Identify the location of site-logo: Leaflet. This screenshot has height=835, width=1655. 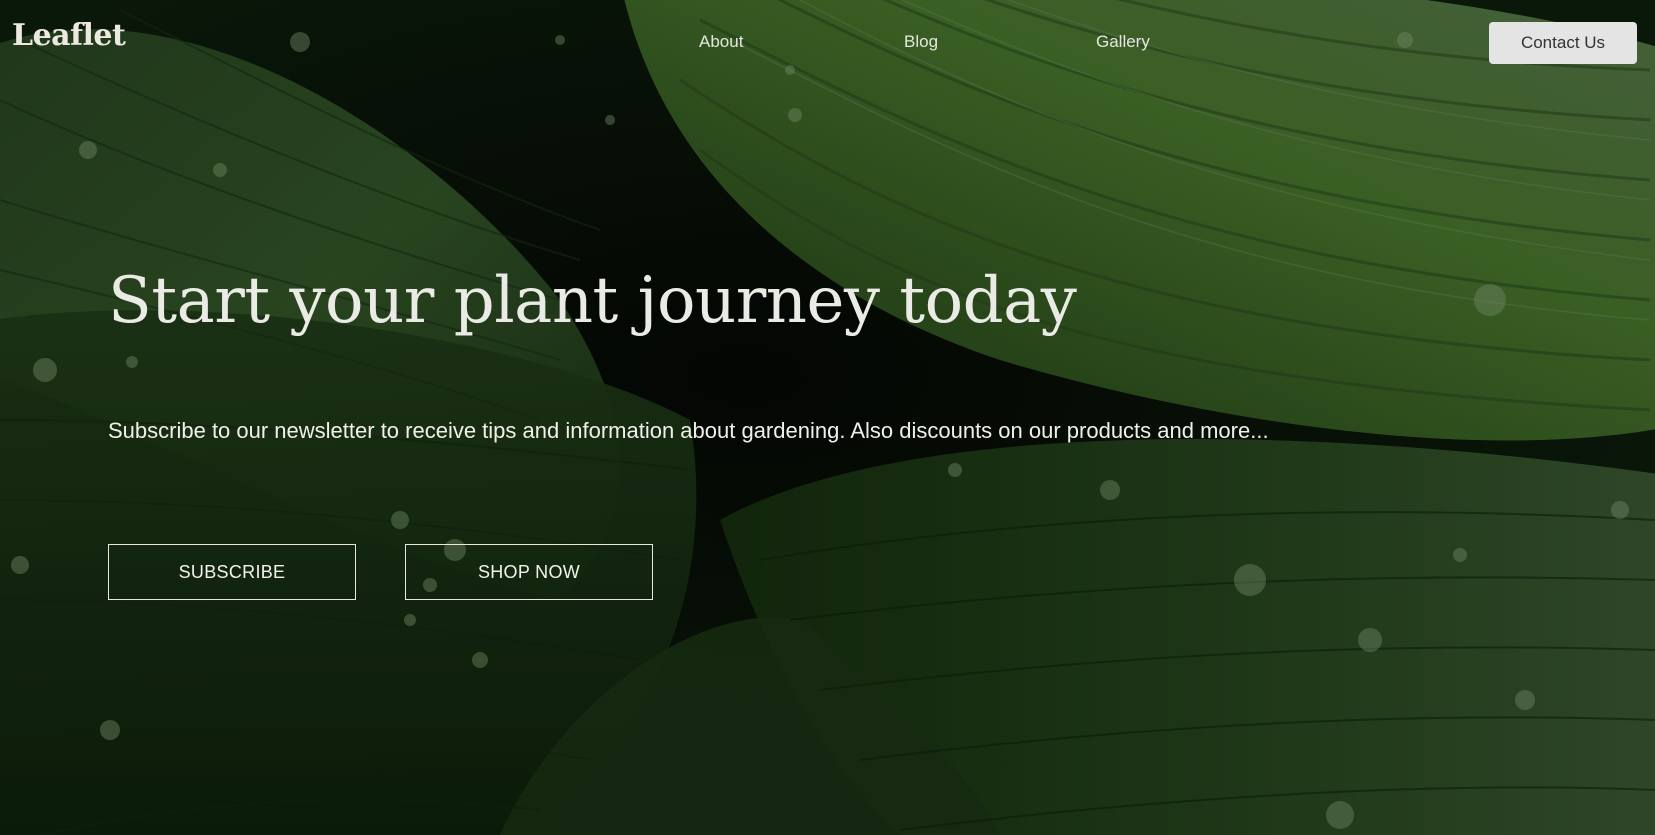
(69, 35).